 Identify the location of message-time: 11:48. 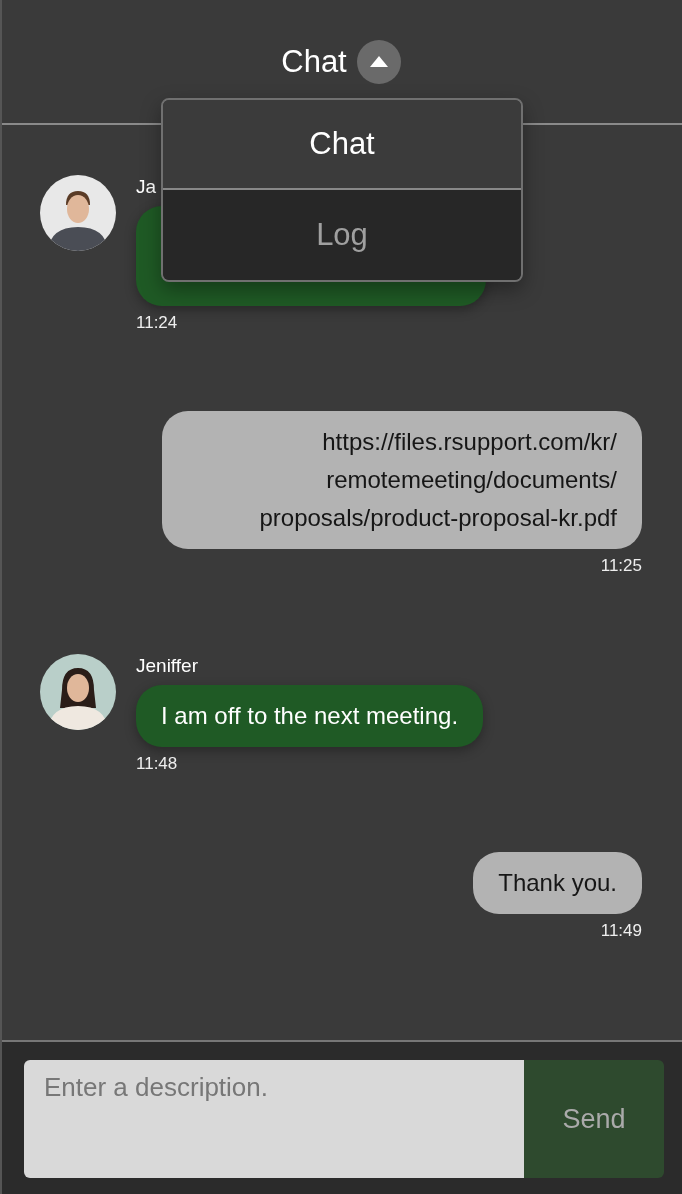
(157, 764).